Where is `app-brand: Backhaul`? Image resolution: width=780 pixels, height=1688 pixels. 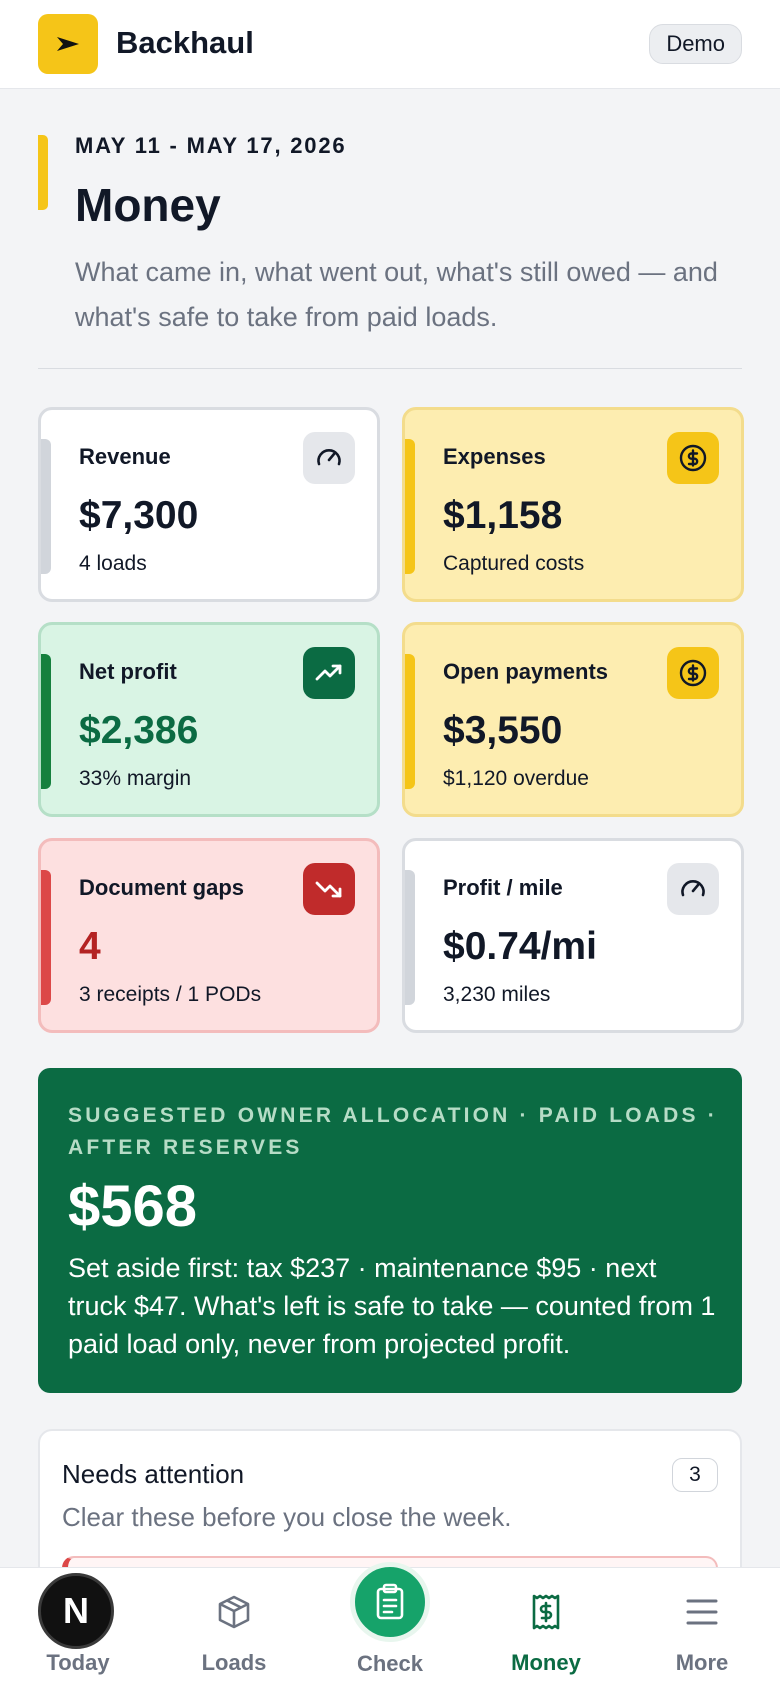 app-brand: Backhaul is located at coordinates (185, 42).